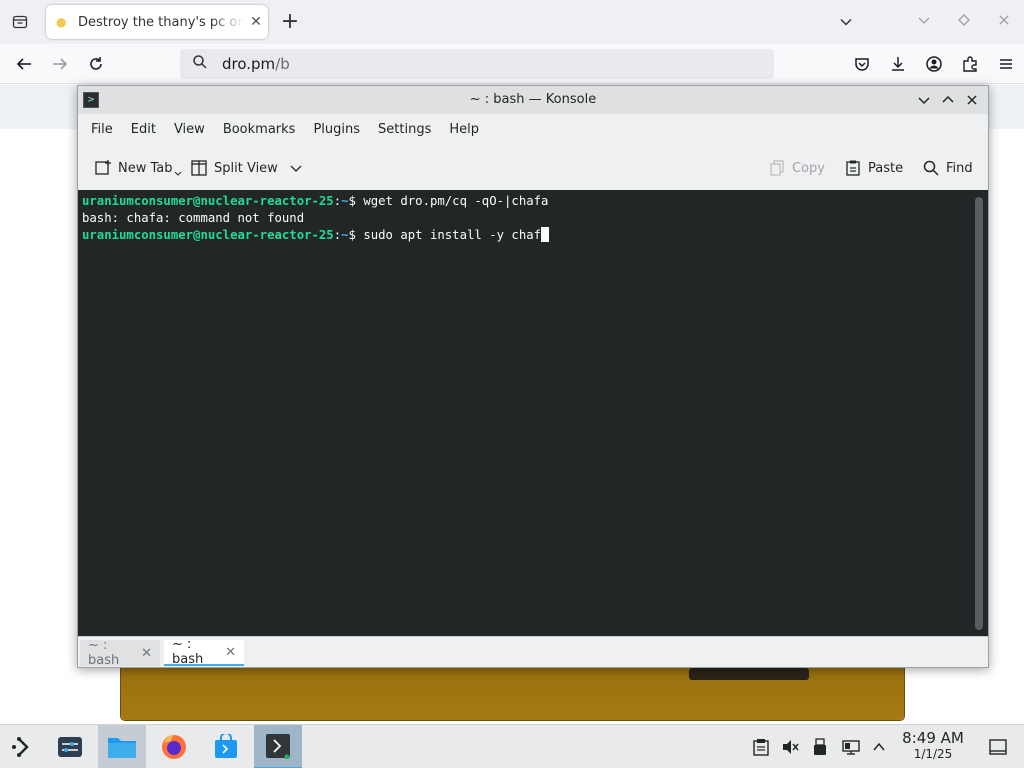 The height and width of the screenshot is (768, 1024). I want to click on back-arrow-icon, so click(24, 64).